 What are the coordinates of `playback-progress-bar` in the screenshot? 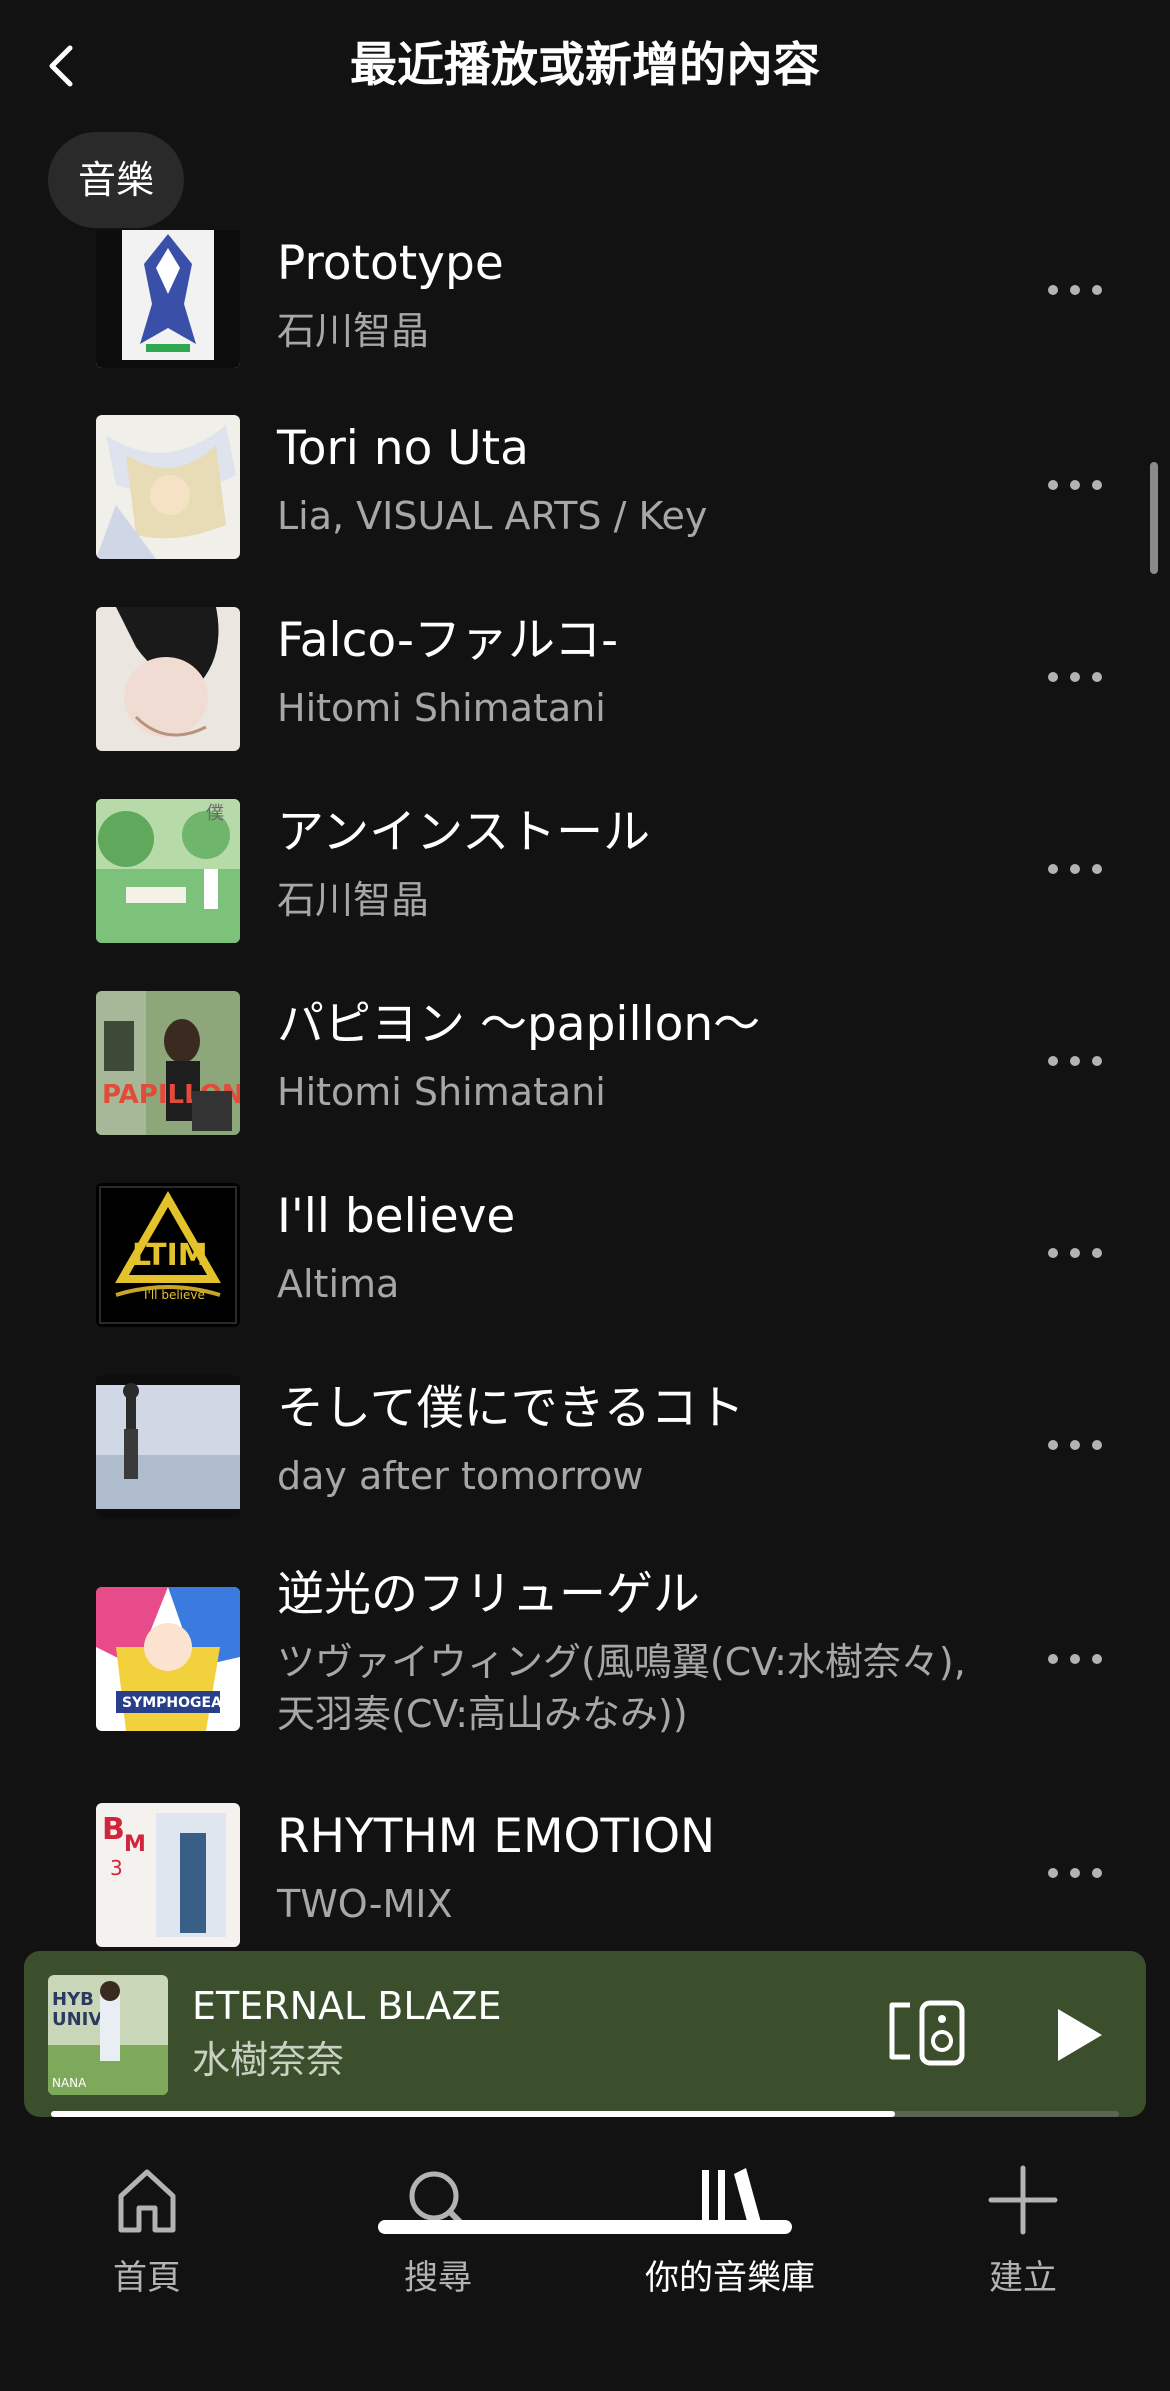 It's located at (585, 2114).